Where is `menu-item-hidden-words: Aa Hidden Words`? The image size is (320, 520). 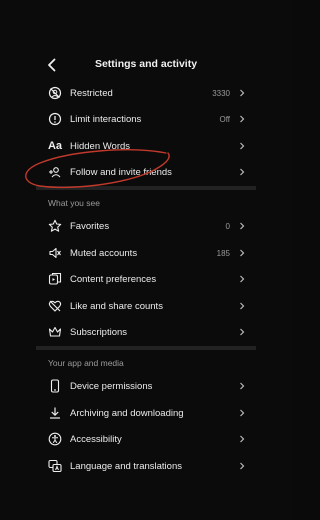 menu-item-hidden-words: Aa Hidden Words is located at coordinates (146, 146).